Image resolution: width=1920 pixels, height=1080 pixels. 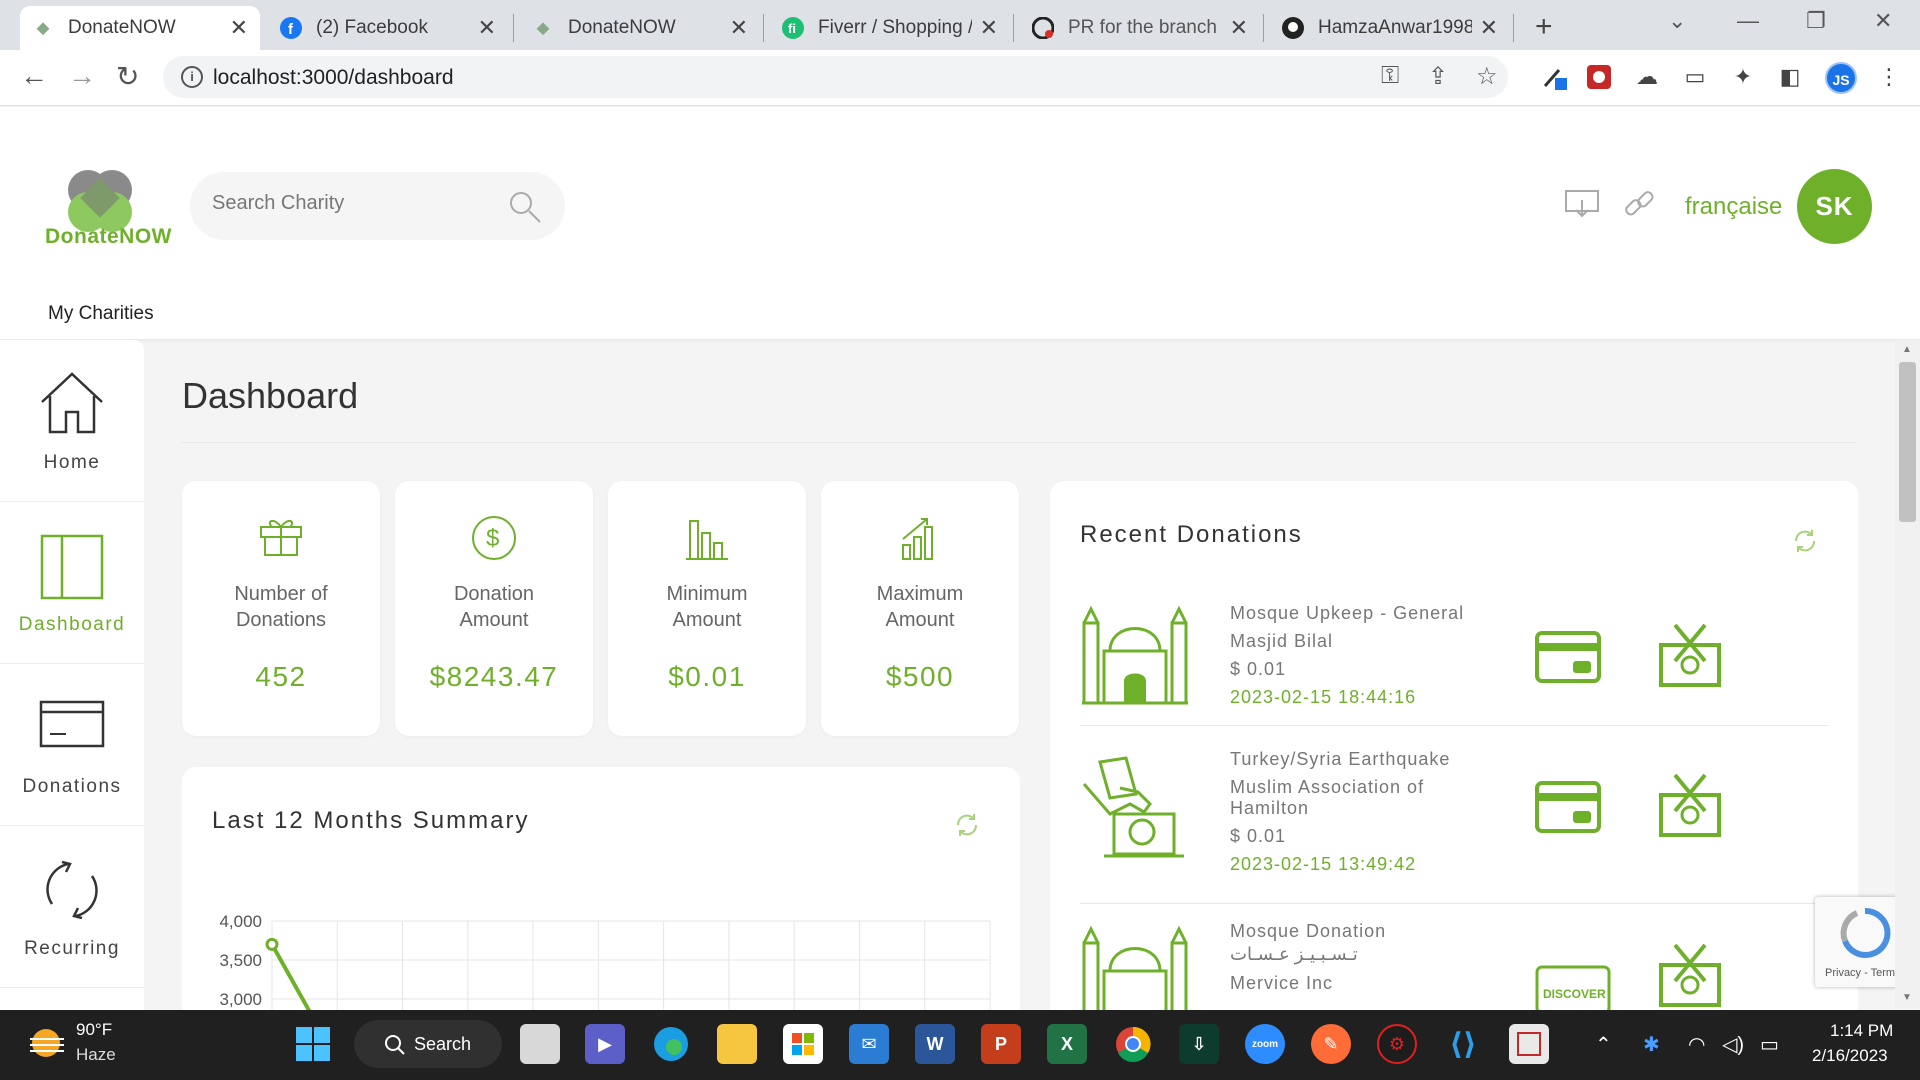 What do you see at coordinates (890, 28) in the screenshot?
I see `browser-tab: fi Fiverr / Shopping / ✕` at bounding box center [890, 28].